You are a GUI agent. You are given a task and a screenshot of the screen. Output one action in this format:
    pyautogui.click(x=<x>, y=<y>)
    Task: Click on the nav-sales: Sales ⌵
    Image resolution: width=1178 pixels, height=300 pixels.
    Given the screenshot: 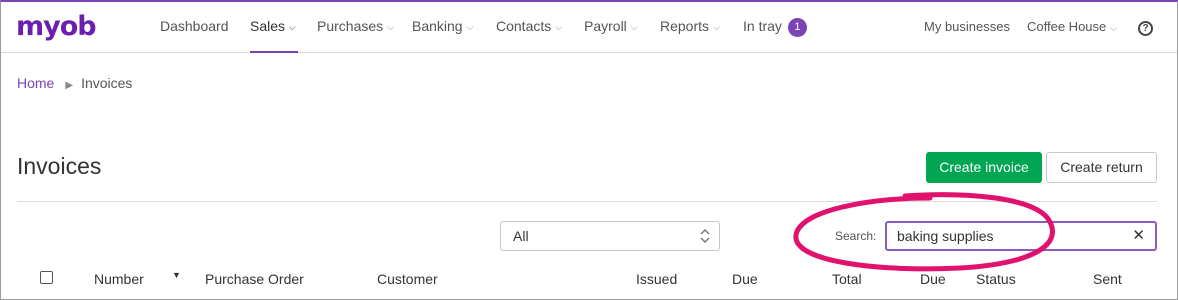 What is the action you would take?
    pyautogui.click(x=274, y=27)
    